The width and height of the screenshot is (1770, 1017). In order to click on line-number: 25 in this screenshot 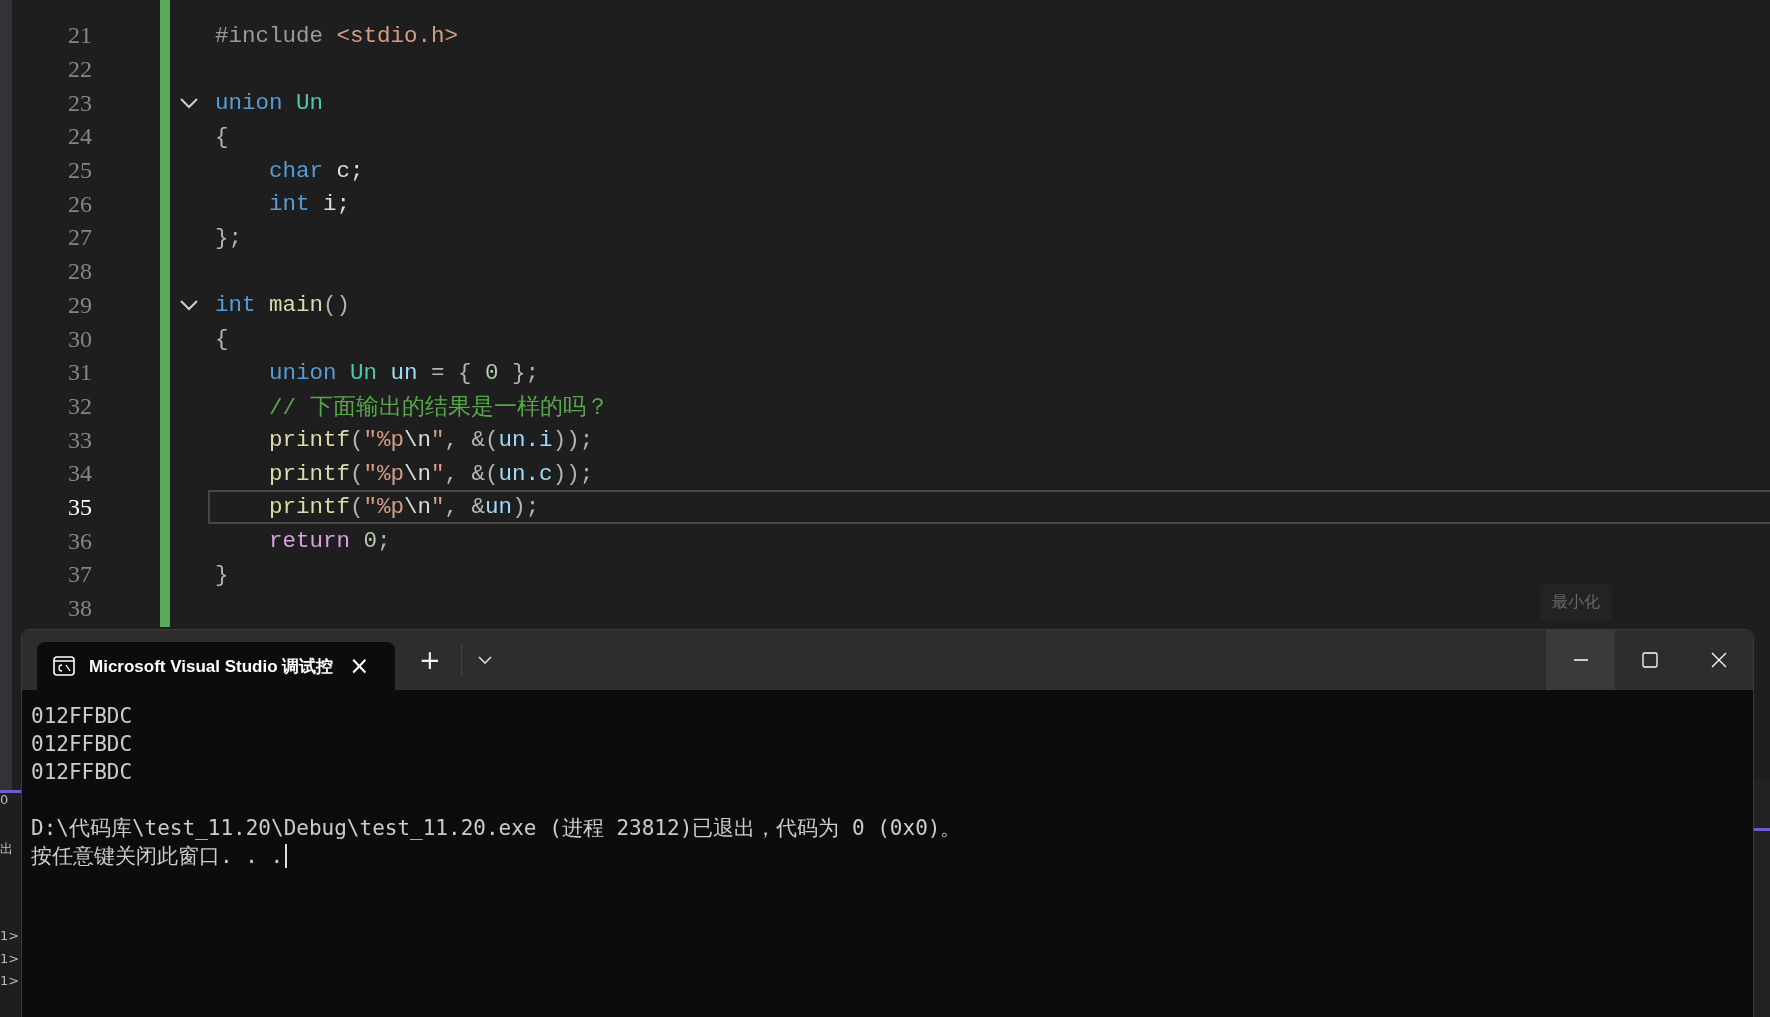, I will do `click(80, 171)`.